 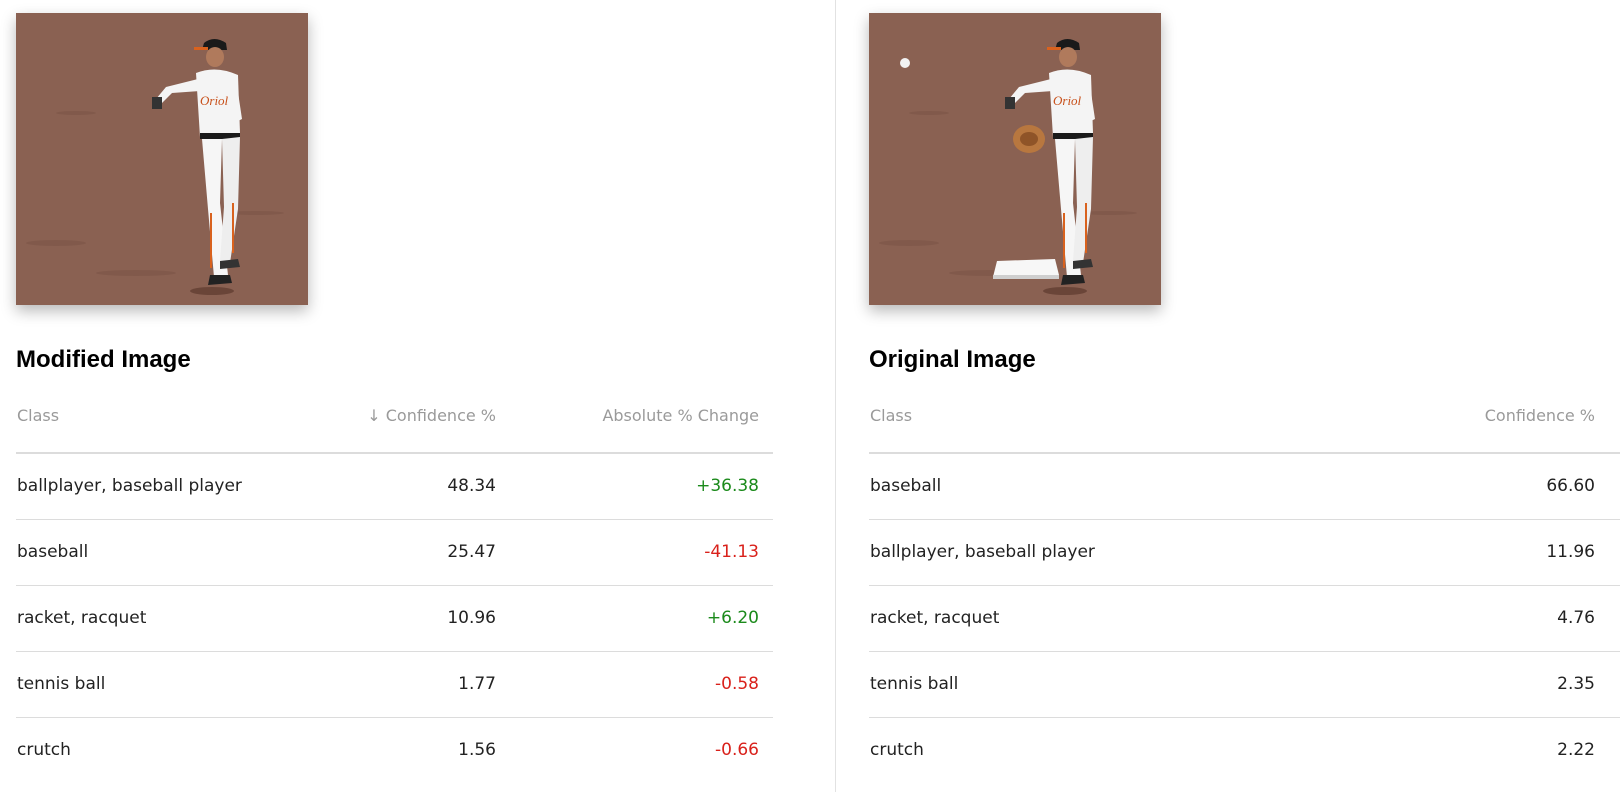 I want to click on change-cell: -41.13, so click(x=627, y=552).